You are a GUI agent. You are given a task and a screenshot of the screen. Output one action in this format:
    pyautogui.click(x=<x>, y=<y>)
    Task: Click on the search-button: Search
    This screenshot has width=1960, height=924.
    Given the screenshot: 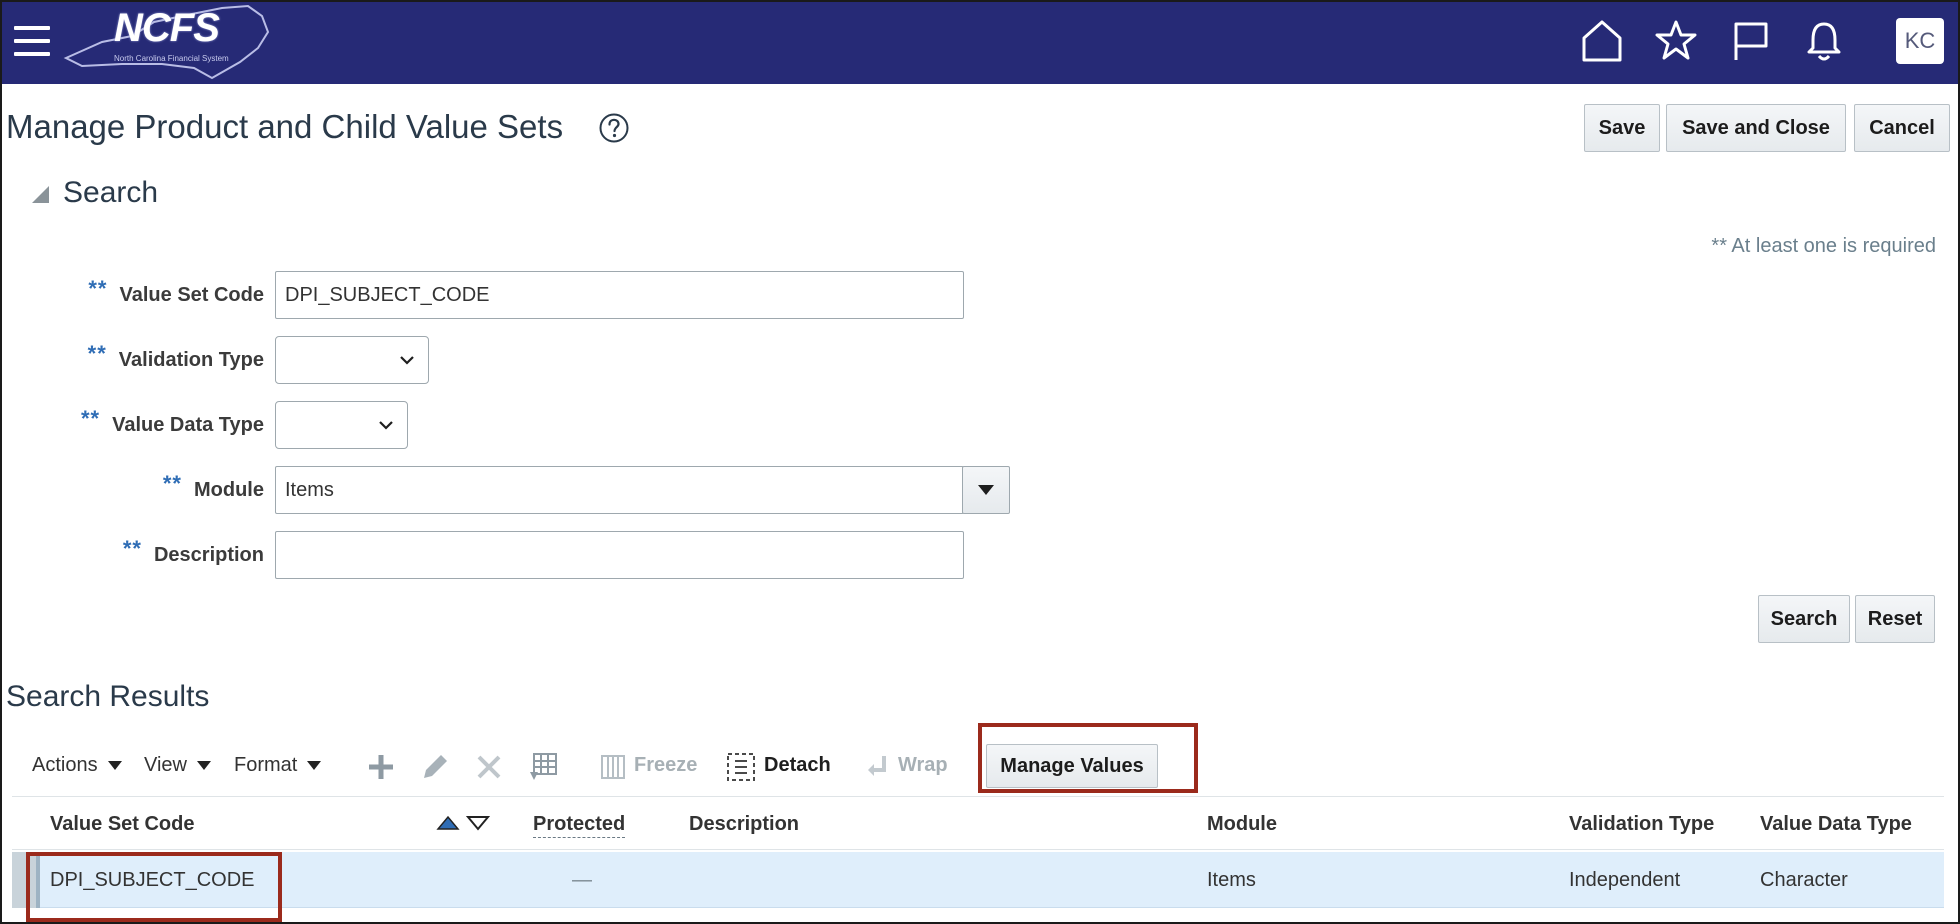 What is the action you would take?
    pyautogui.click(x=1804, y=619)
    